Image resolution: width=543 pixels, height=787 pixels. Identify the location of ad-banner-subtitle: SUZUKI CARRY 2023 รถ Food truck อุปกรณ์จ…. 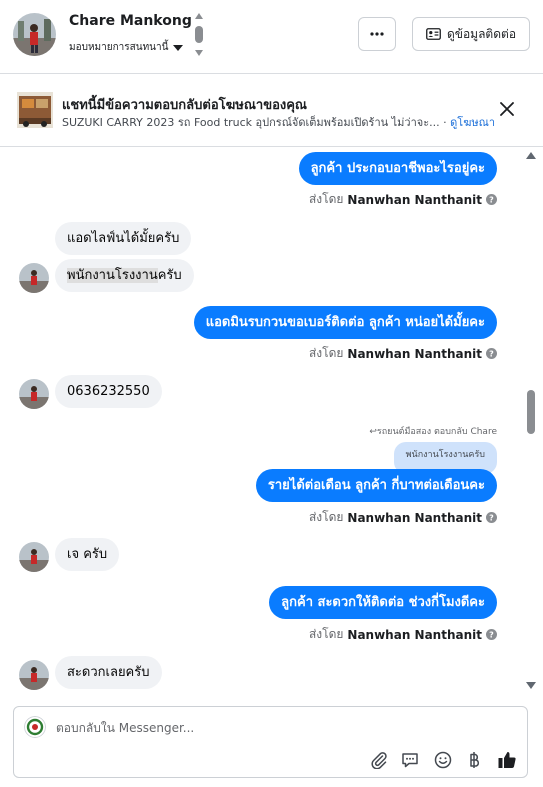
(278, 122).